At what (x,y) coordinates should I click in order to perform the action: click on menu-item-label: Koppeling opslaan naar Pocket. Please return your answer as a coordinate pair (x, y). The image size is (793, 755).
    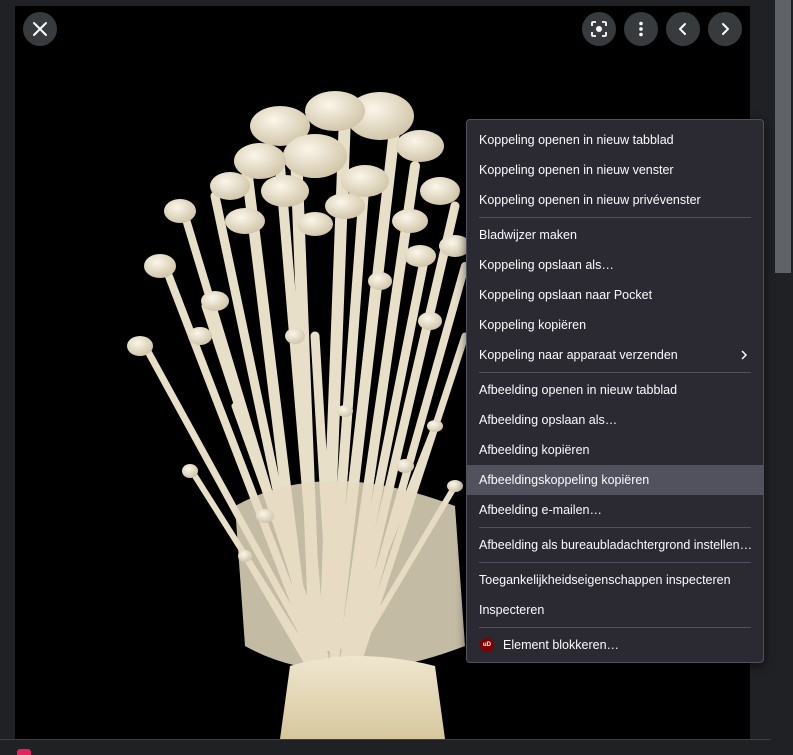
    Looking at the image, I should click on (566, 295).